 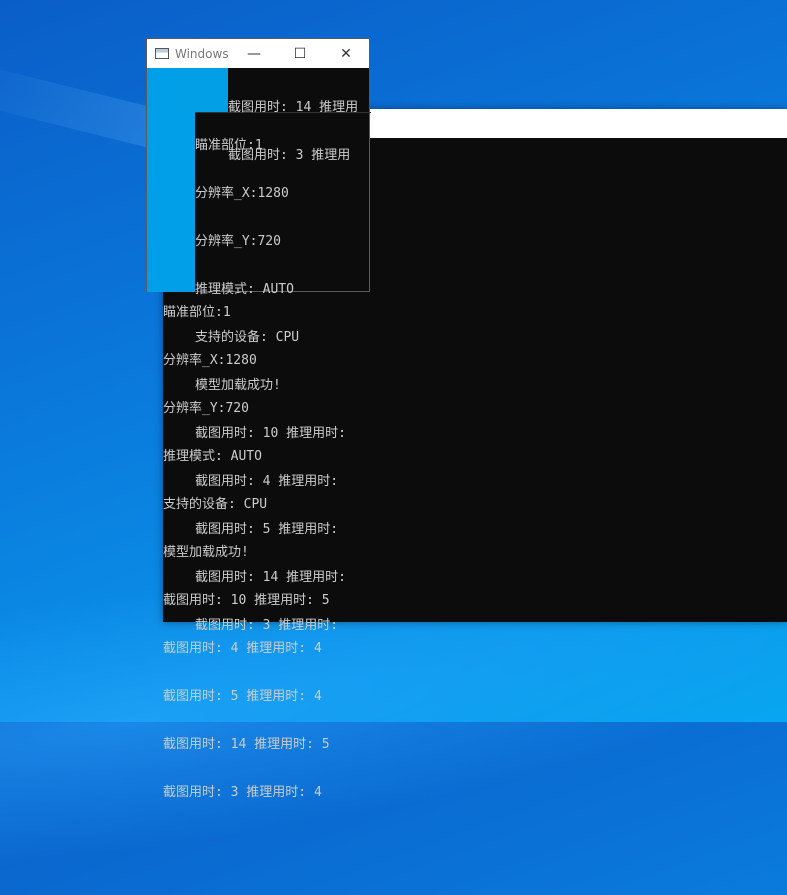 What do you see at coordinates (238, 241) in the screenshot?
I see `preview-line: 分辨率_Y:720` at bounding box center [238, 241].